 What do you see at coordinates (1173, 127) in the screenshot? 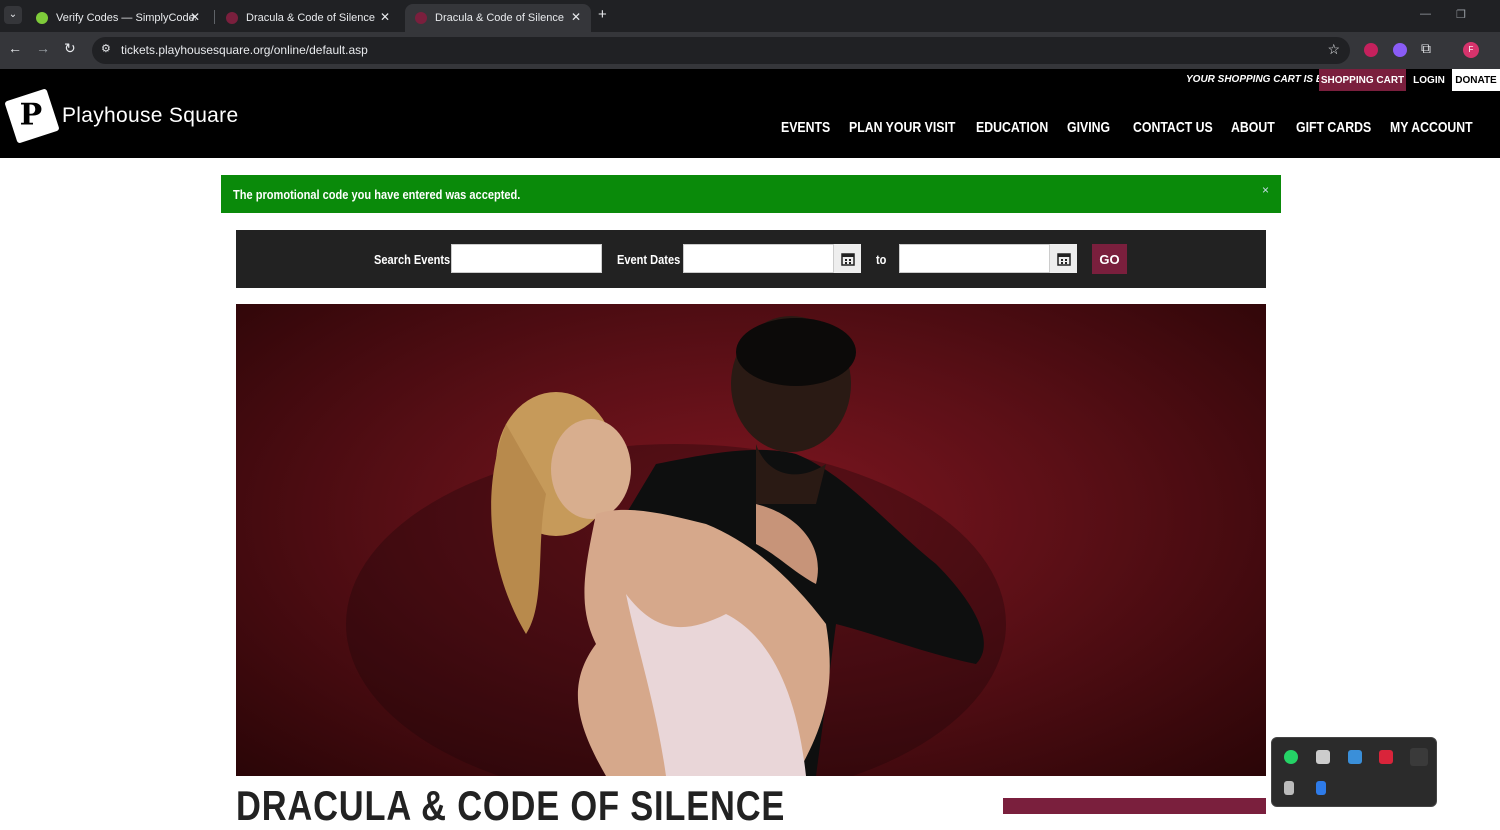
I see `nav-contact-us: CONTACT US` at bounding box center [1173, 127].